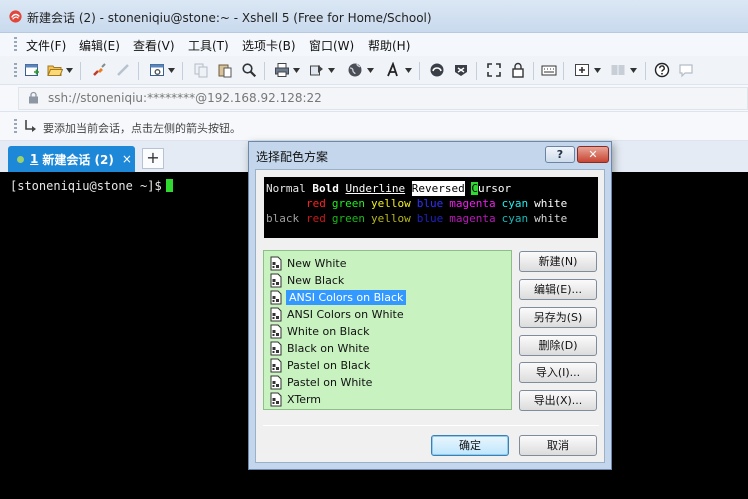  Describe the element at coordinates (123, 70) in the screenshot. I see `disconnect-icon` at that location.